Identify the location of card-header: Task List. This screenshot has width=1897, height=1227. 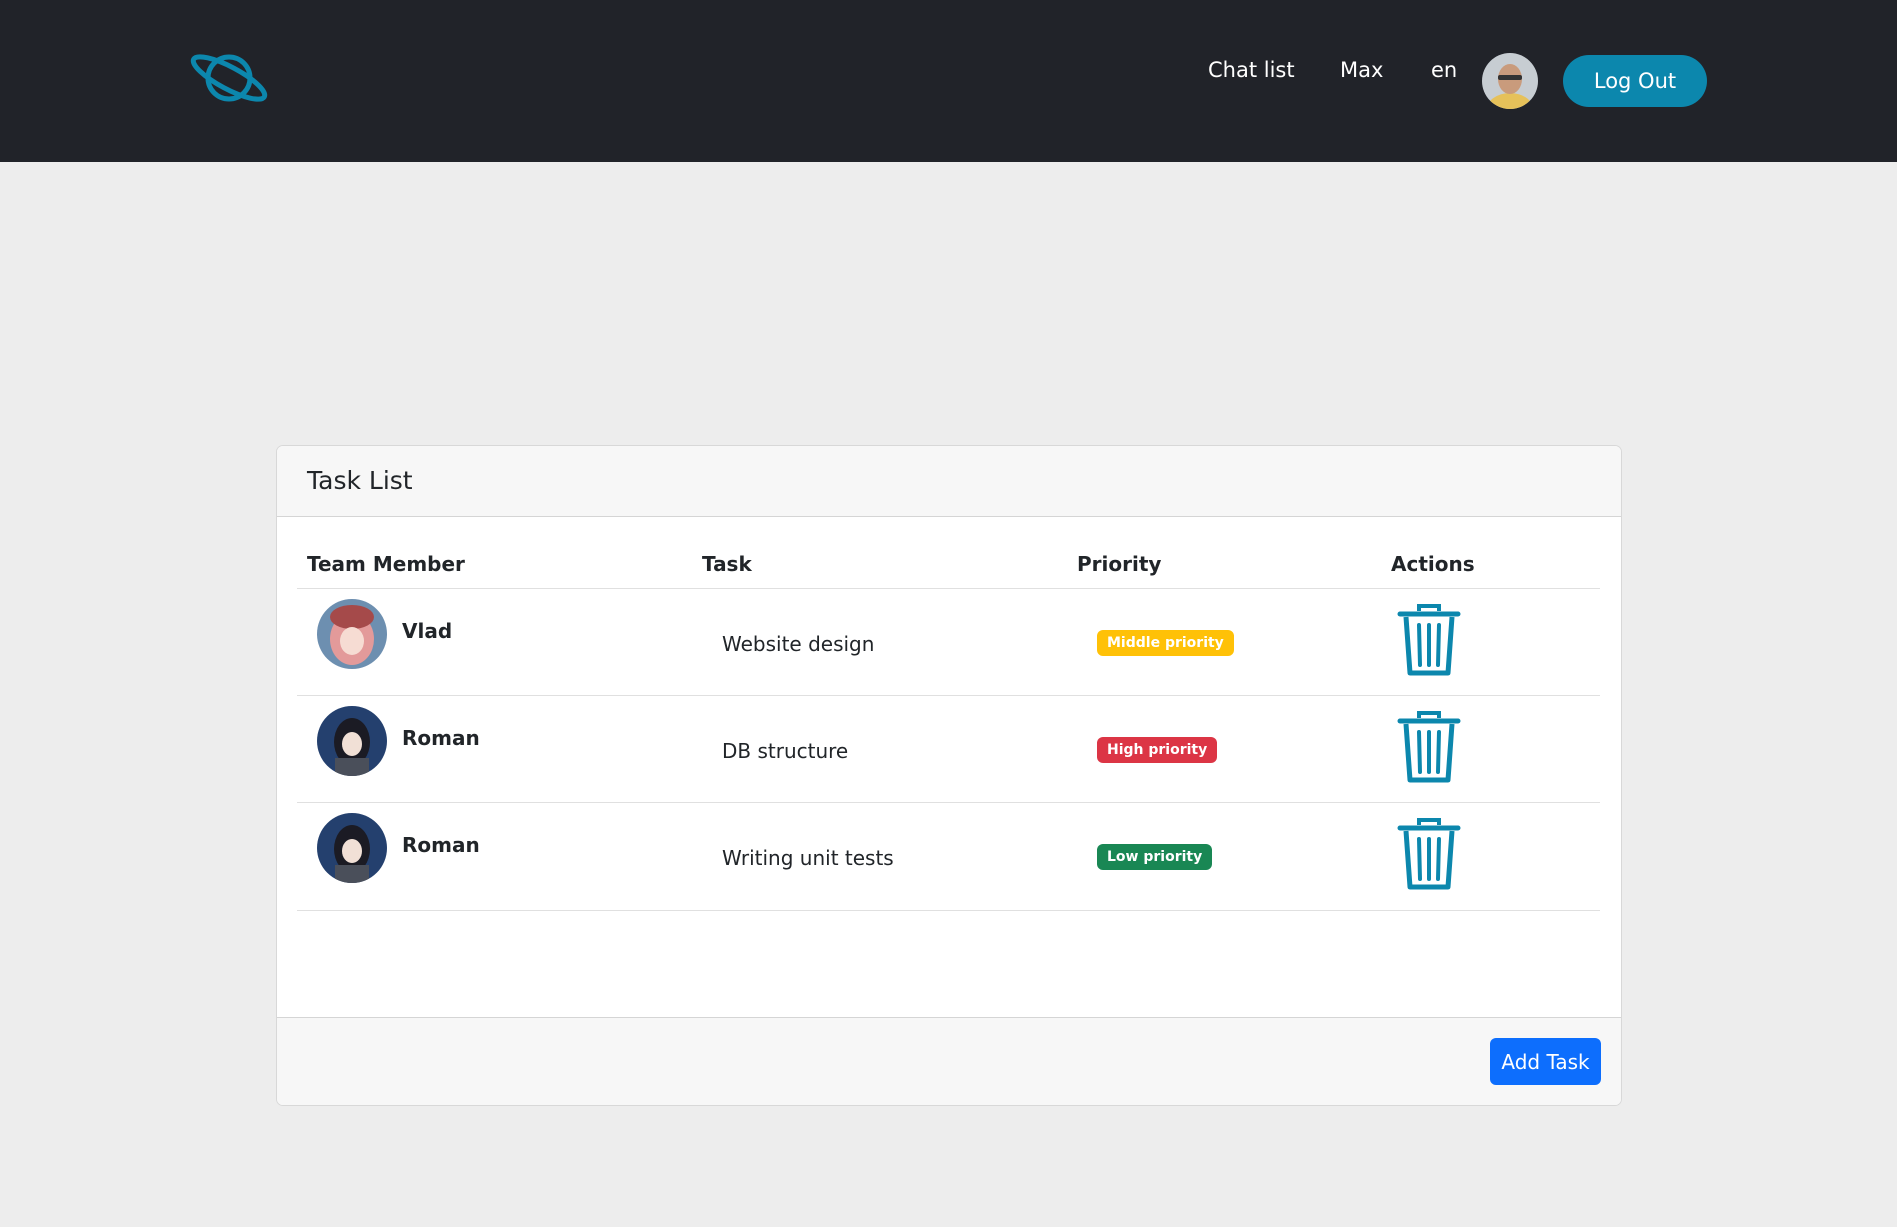
(949, 481).